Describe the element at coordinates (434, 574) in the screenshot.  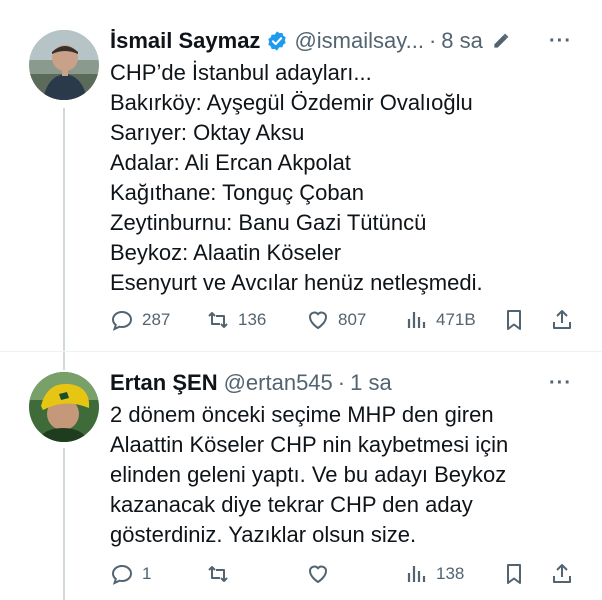
I see `views-button: 138` at that location.